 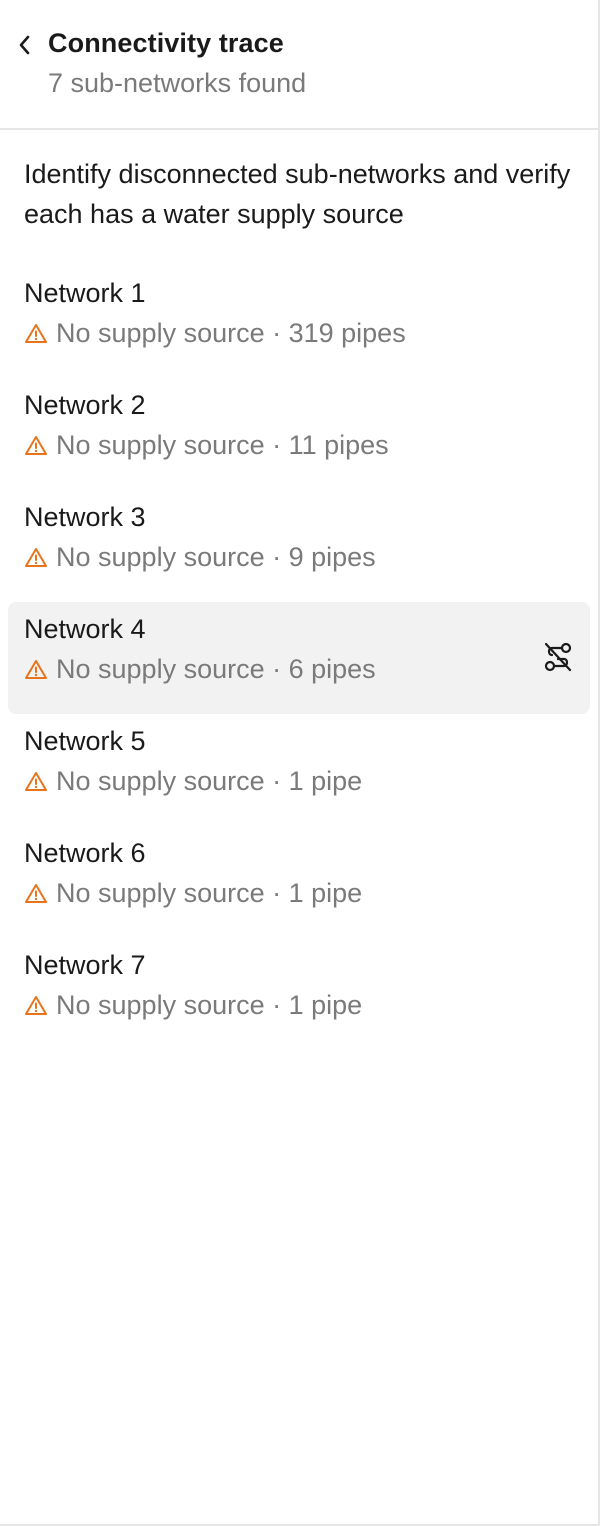 What do you see at coordinates (85, 629) in the screenshot?
I see `network-name: Network 4` at bounding box center [85, 629].